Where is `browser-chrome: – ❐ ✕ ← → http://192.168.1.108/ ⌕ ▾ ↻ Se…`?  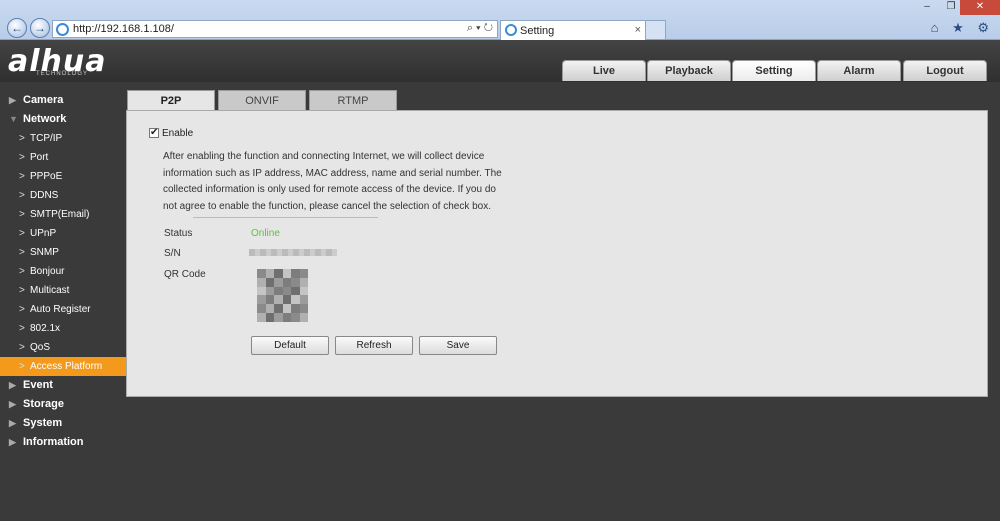
browser-chrome: – ❐ ✕ ← → http://192.168.1.108/ ⌕ ▾ ↻ Se… is located at coordinates (500, 20).